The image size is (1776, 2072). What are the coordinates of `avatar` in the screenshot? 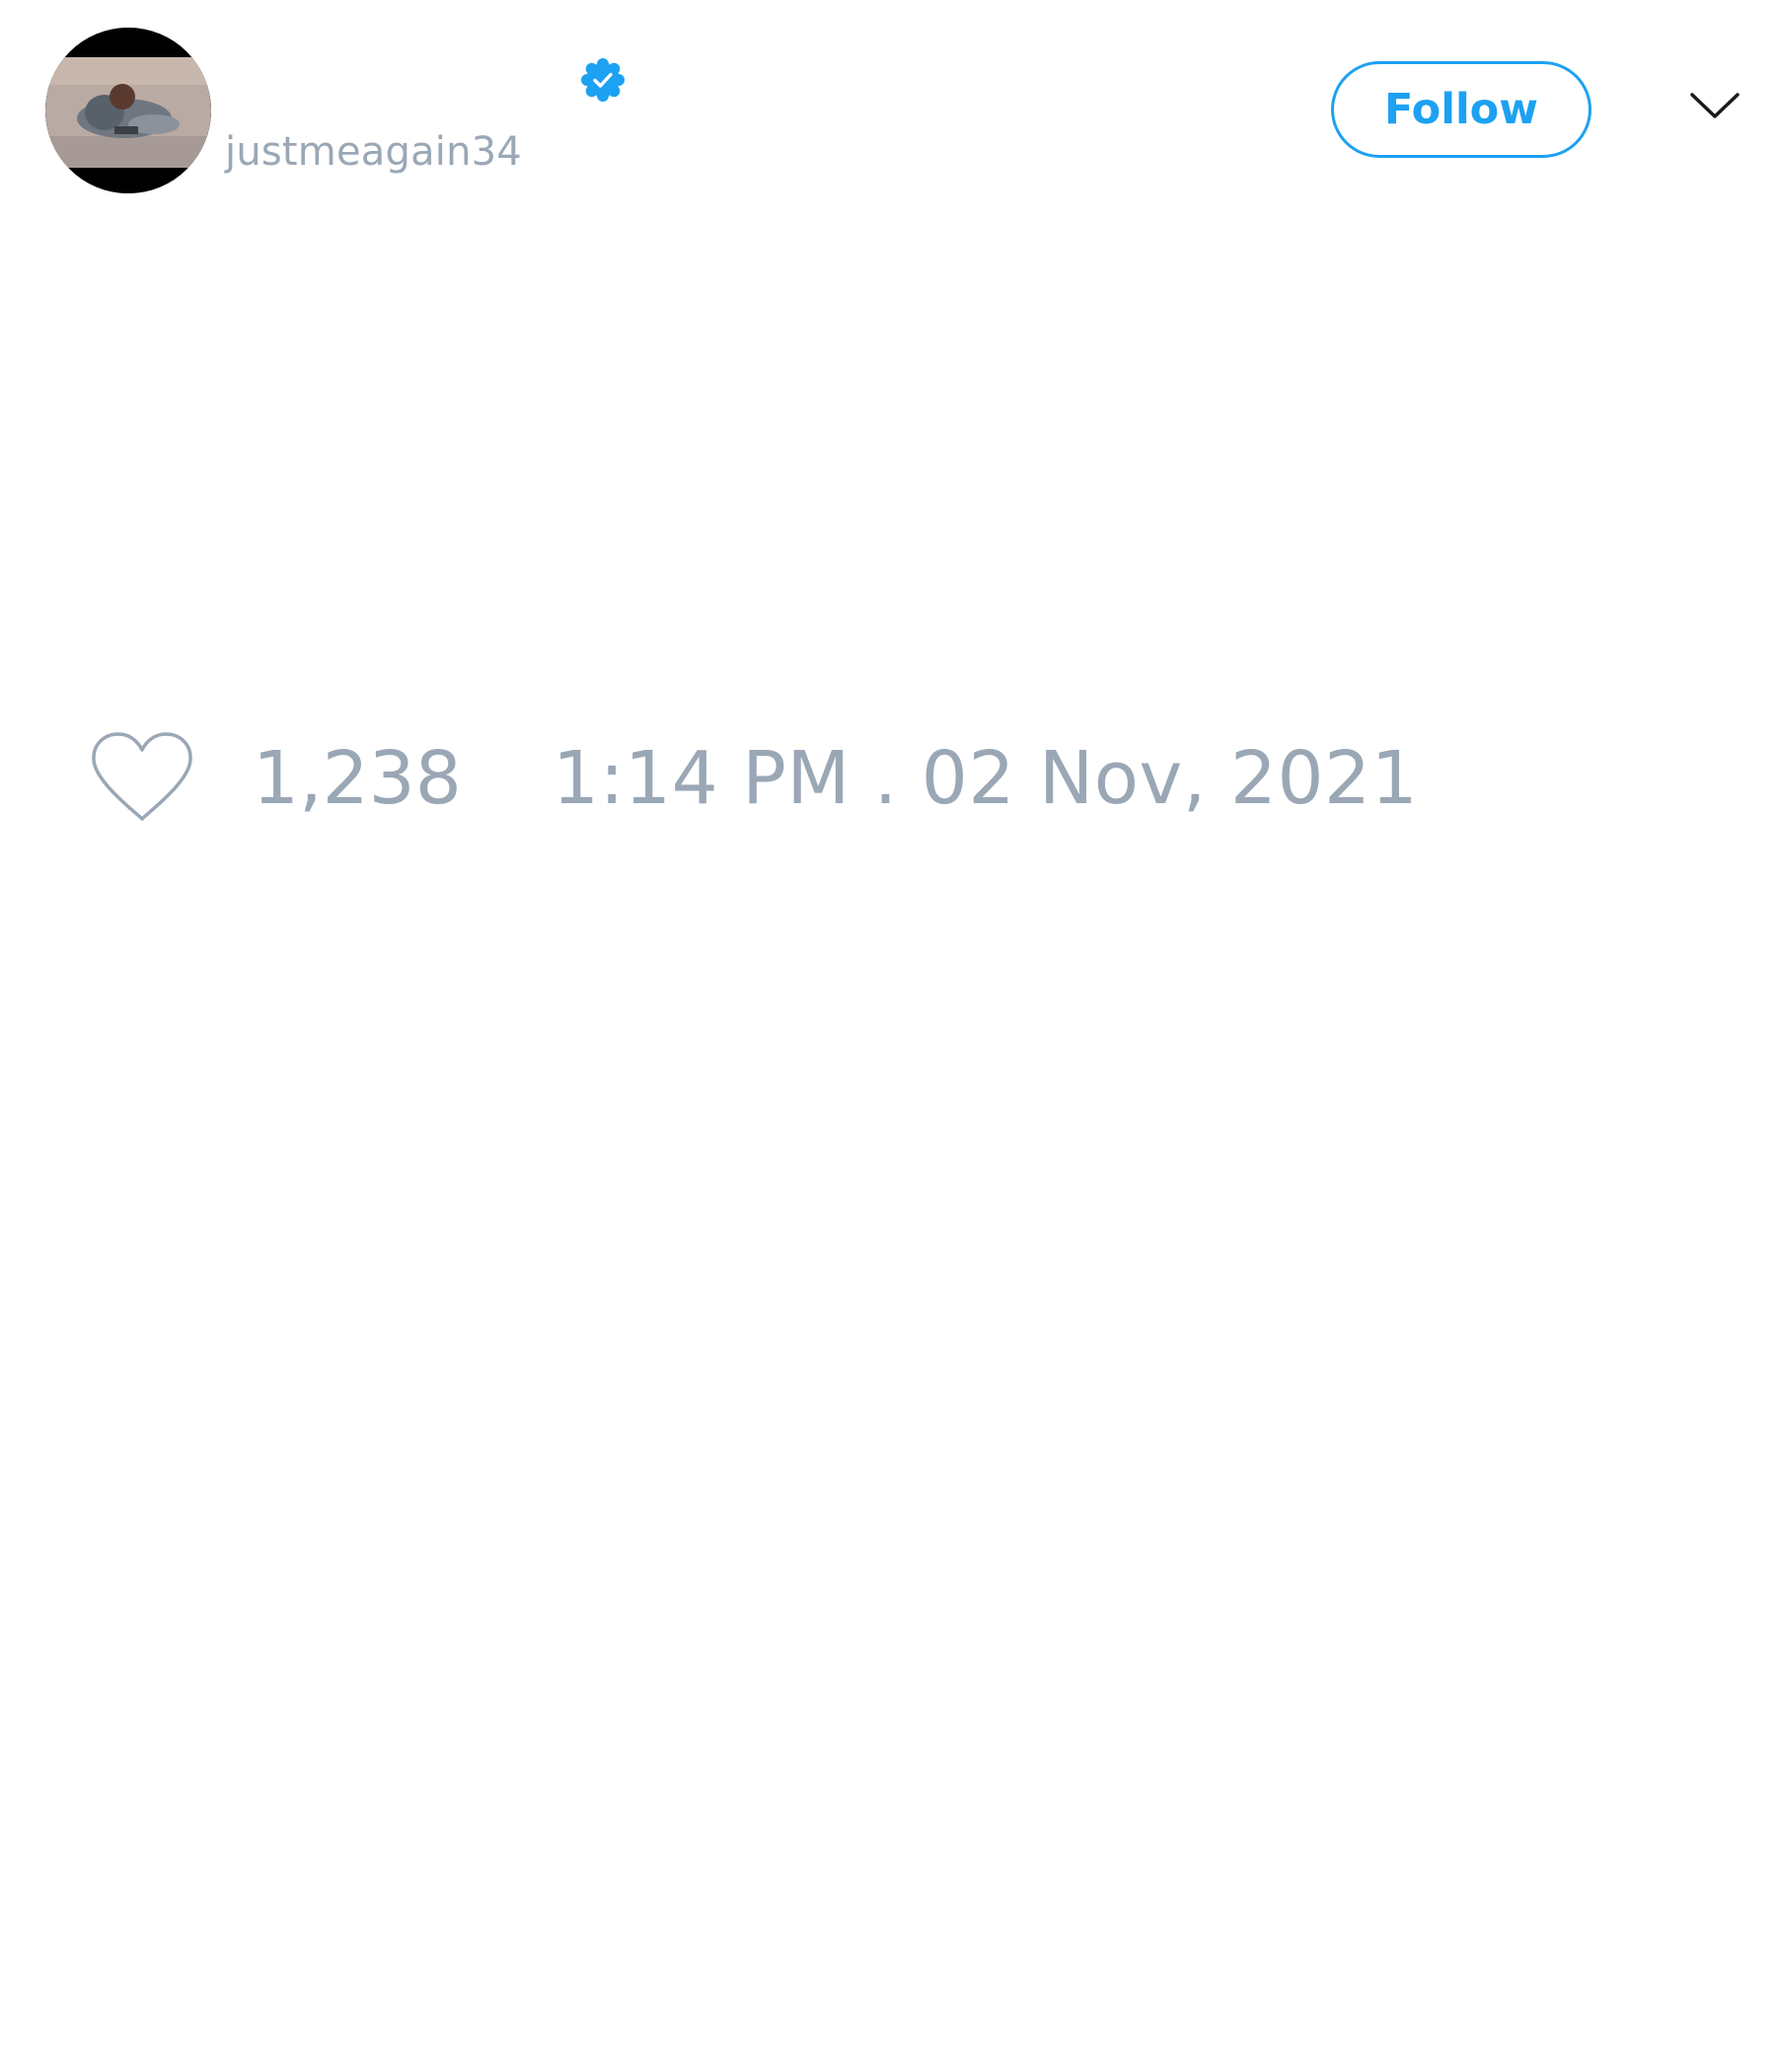 It's located at (128, 111).